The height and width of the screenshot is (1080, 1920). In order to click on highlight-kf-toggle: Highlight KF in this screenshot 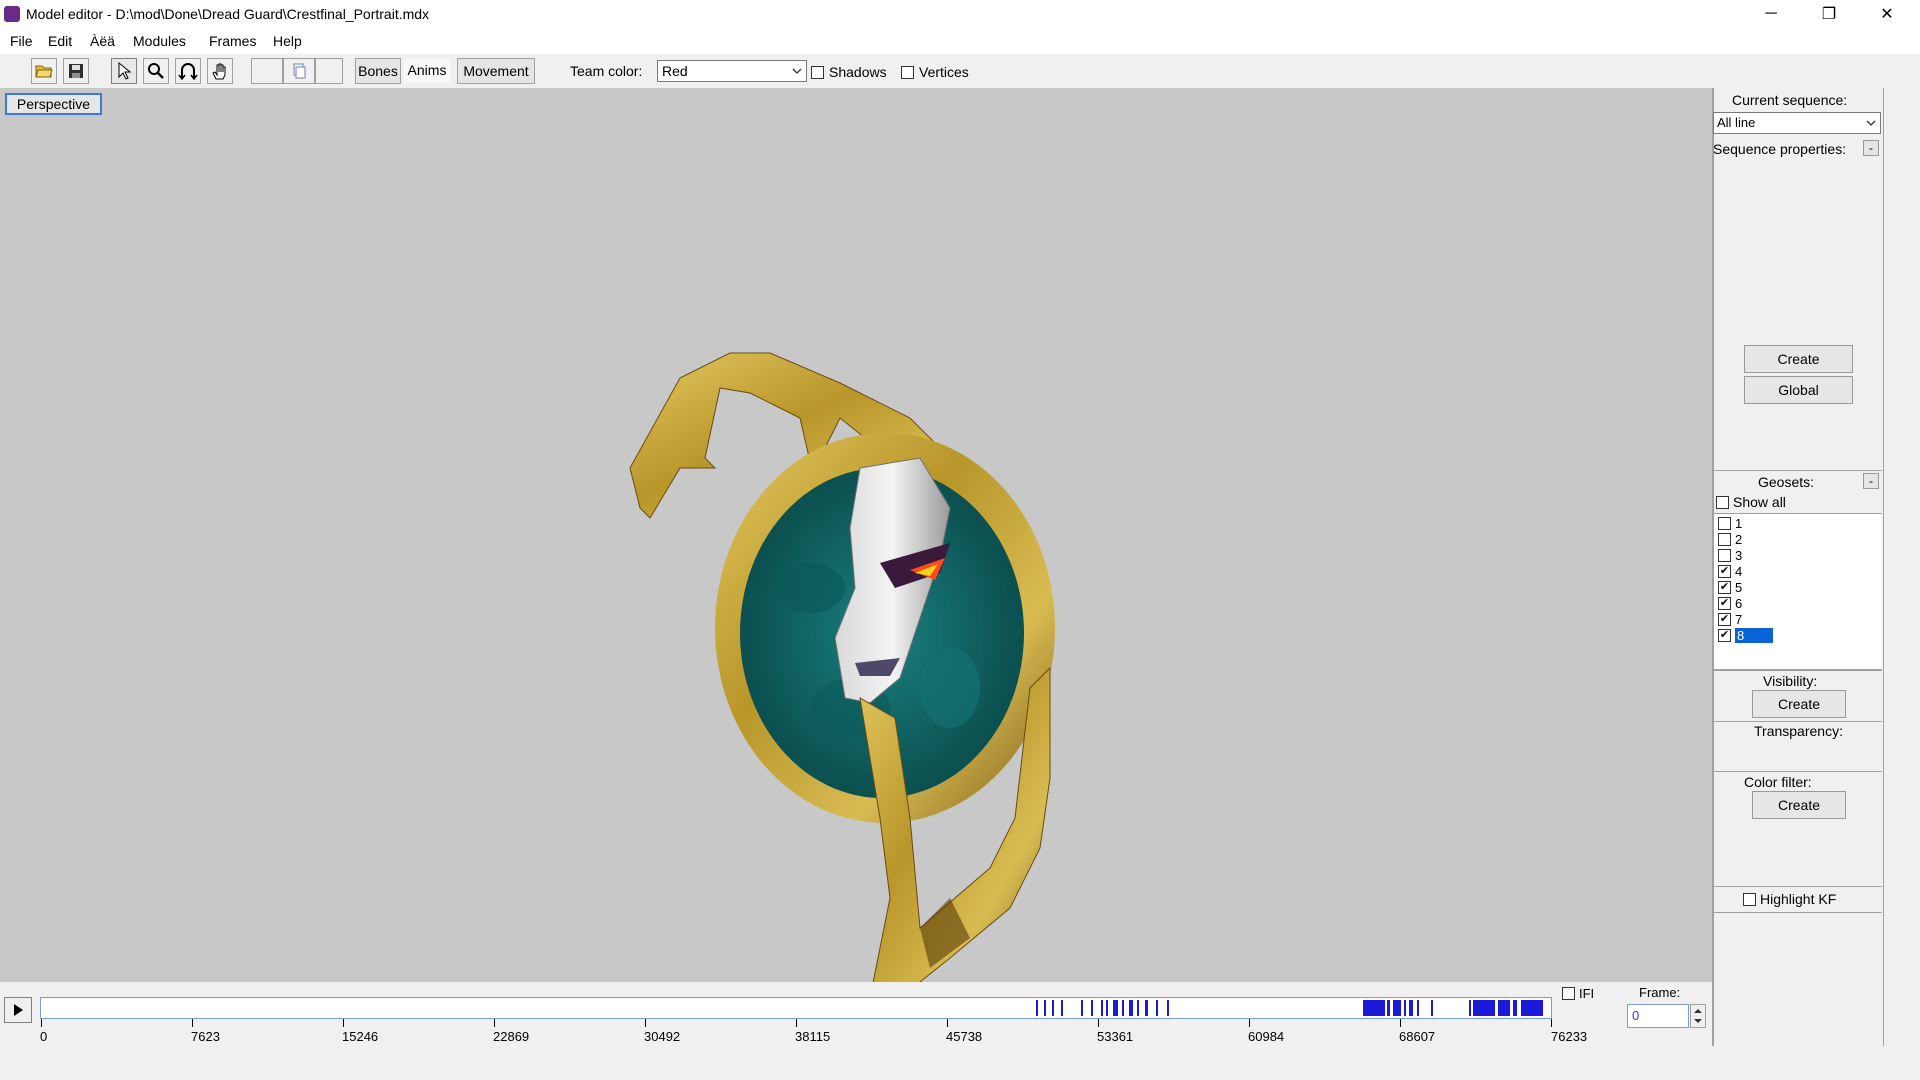, I will do `click(1789, 899)`.